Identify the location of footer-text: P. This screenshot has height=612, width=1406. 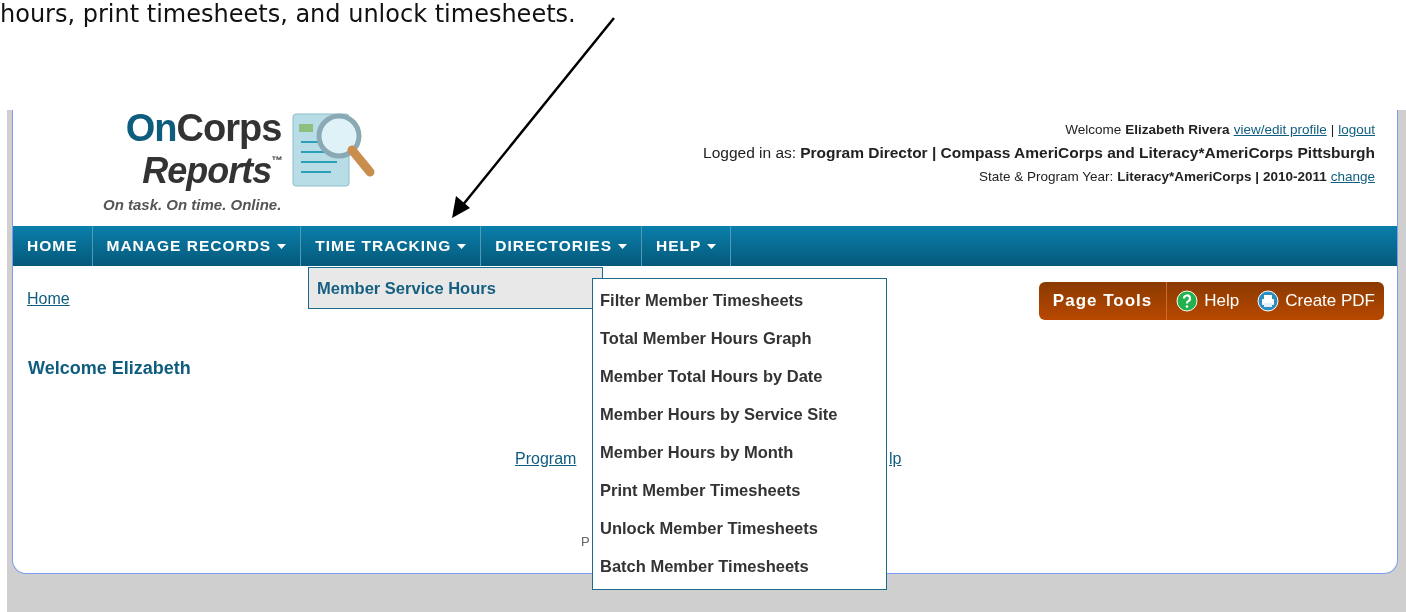
(585, 541).